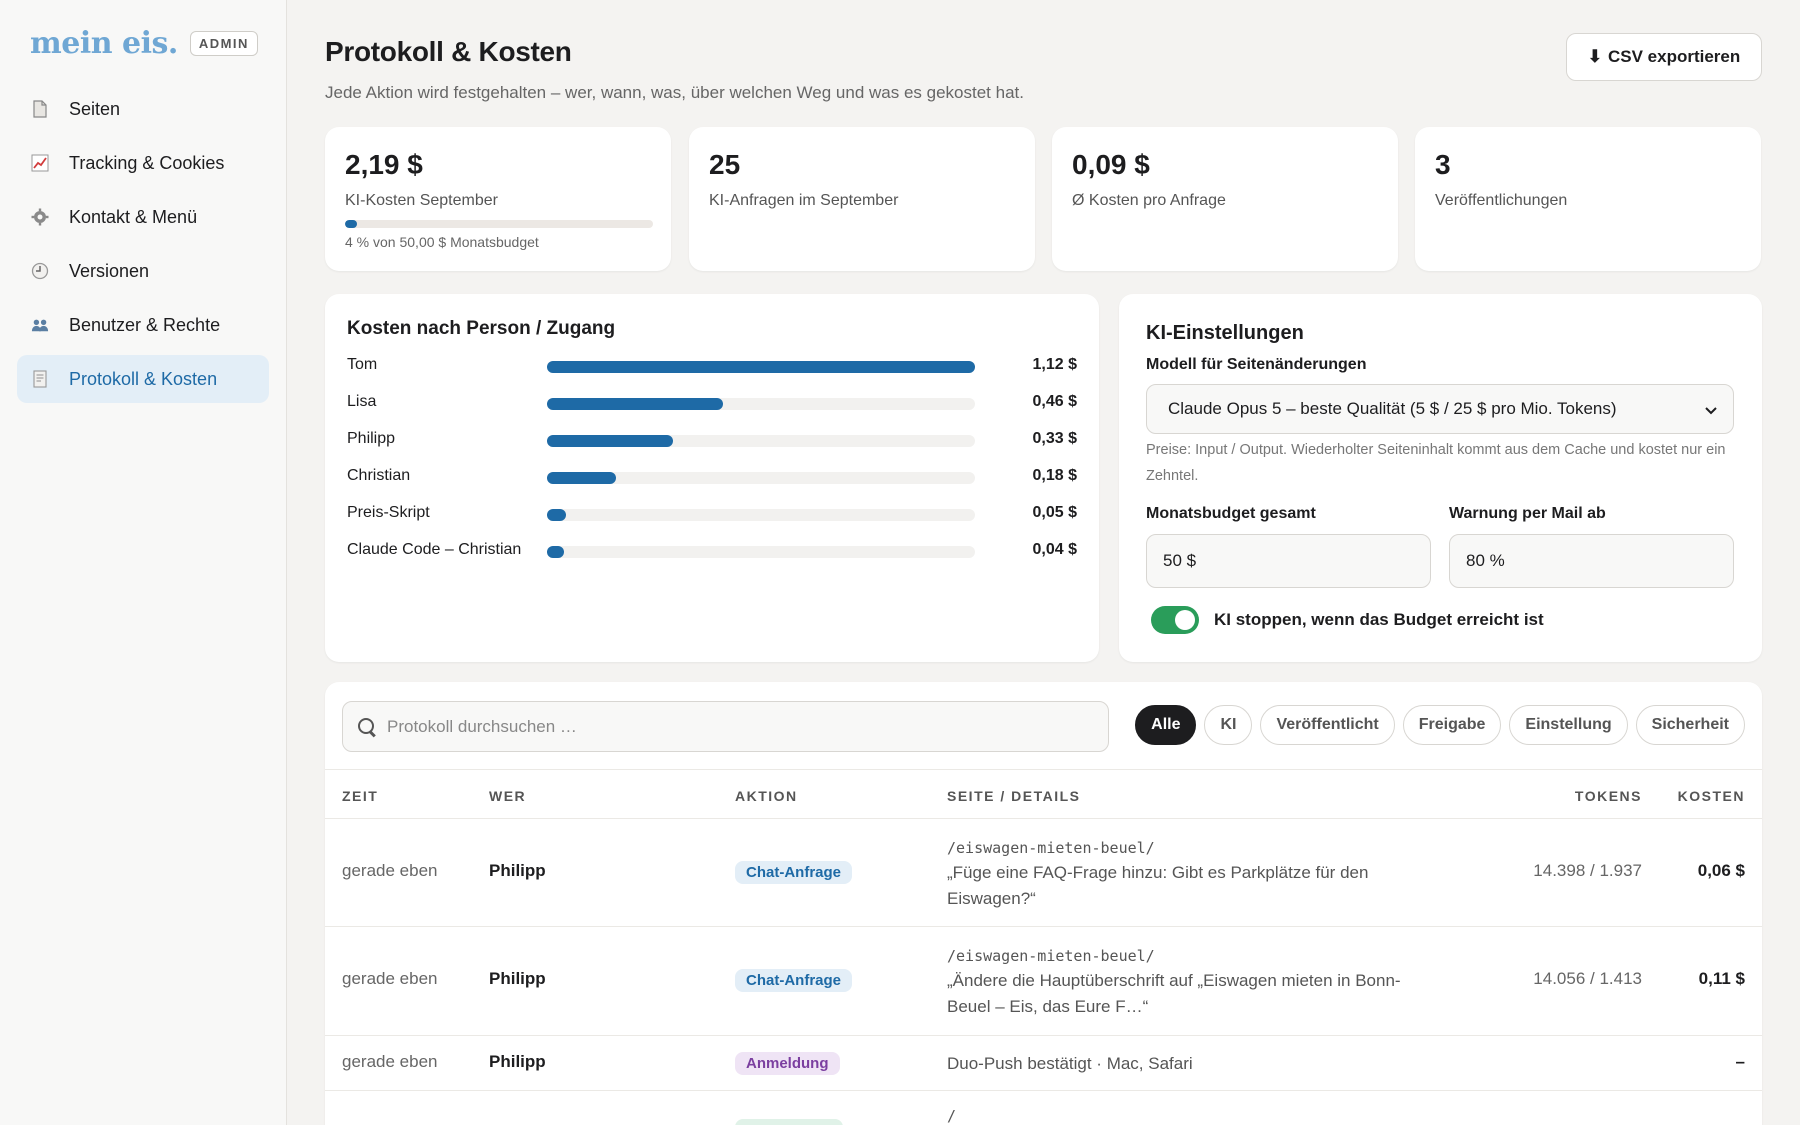 The width and height of the screenshot is (1800, 1125). I want to click on logo: mein eis., so click(104, 43).